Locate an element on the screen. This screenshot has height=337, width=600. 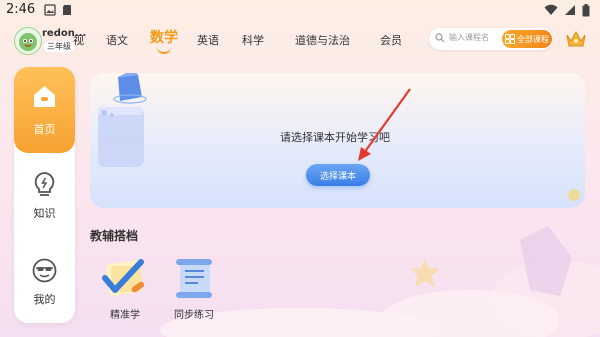
tab-math: 数学 is located at coordinates (164, 37).